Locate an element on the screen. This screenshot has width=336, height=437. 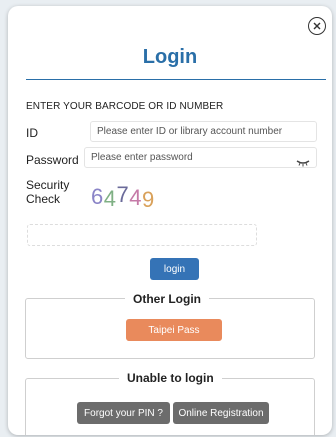
password-toggle-button is located at coordinates (303, 160).